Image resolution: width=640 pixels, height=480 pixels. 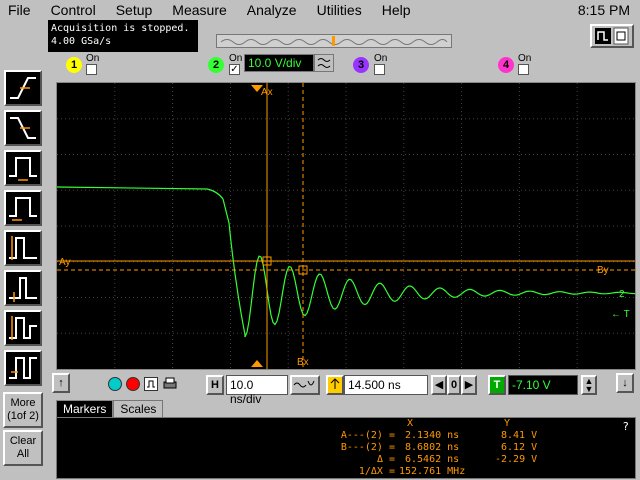 What do you see at coordinates (432, 459) in the screenshot?
I see `row-delta-x: 6.5462 ns` at bounding box center [432, 459].